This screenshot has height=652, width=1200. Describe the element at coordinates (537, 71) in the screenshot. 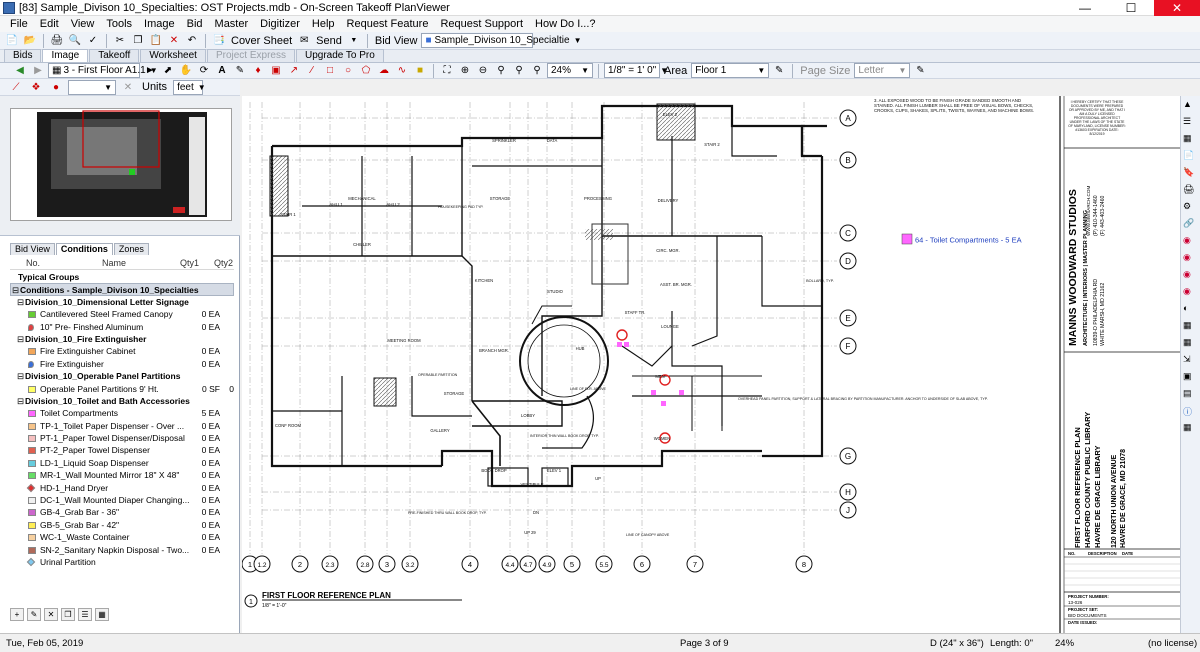

I see `zoom-page-icon: ⚲` at that location.